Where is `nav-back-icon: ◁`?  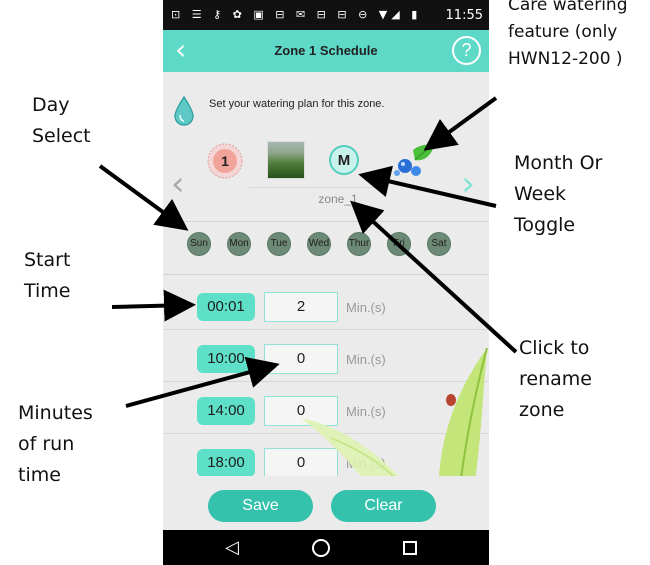 nav-back-icon: ◁ is located at coordinates (232, 547).